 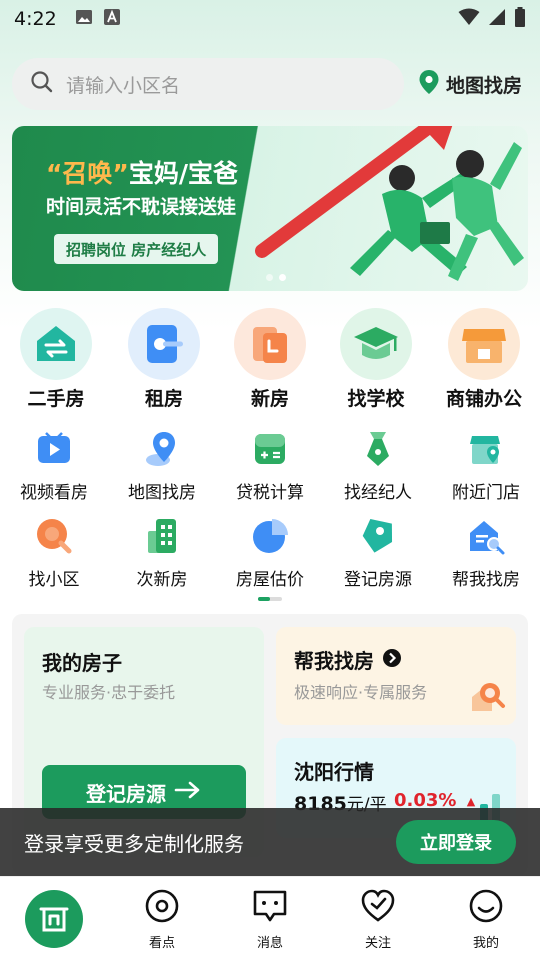 I want to click on chevron-circle-icon, so click(x=392, y=660).